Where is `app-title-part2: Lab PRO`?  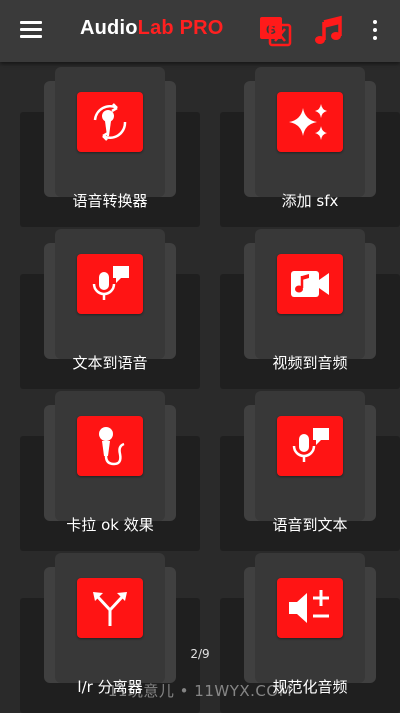 app-title-part2: Lab PRO is located at coordinates (180, 28).